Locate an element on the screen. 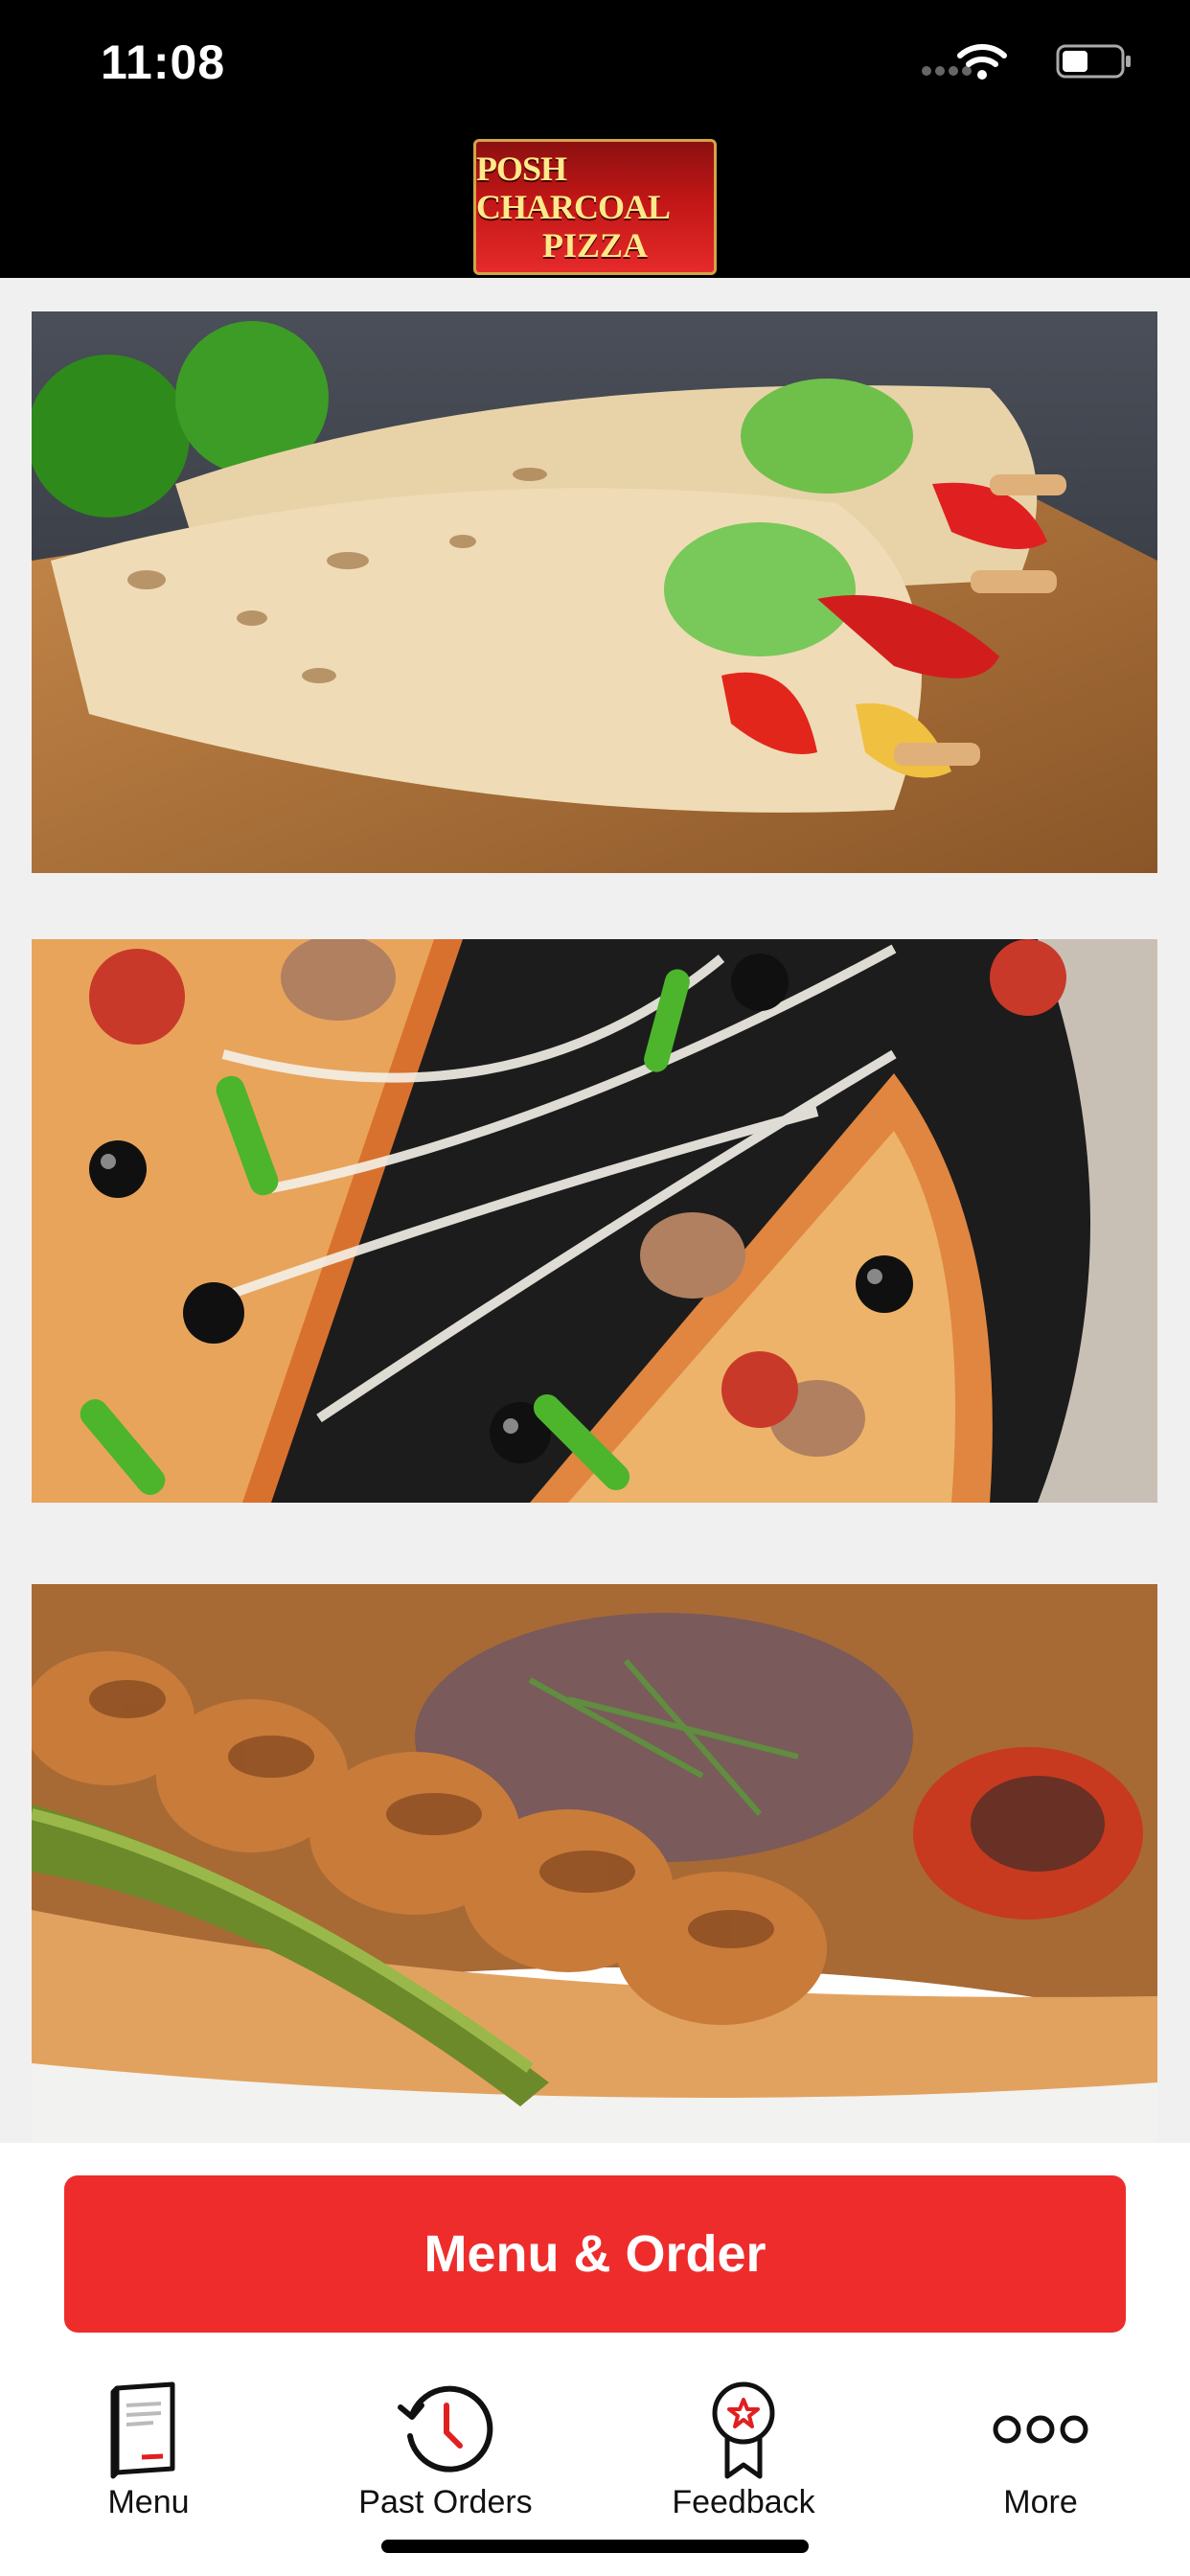  tab-menu: Menu is located at coordinates (148, 2453).